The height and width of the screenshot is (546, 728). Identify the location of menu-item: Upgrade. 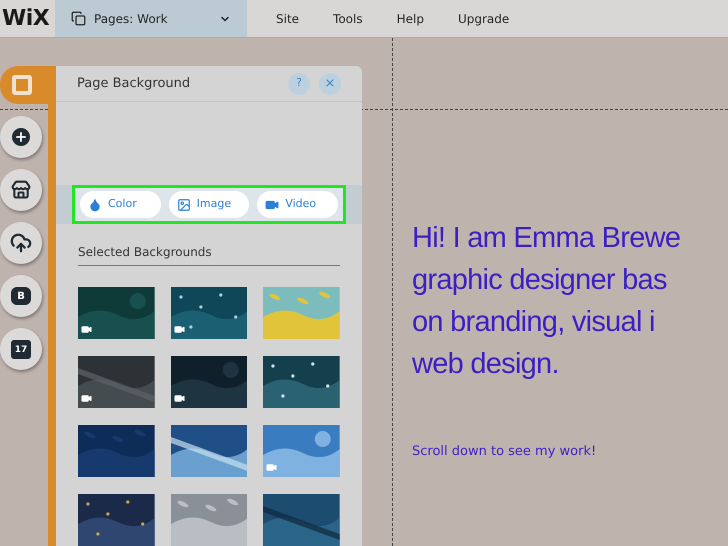
(484, 19).